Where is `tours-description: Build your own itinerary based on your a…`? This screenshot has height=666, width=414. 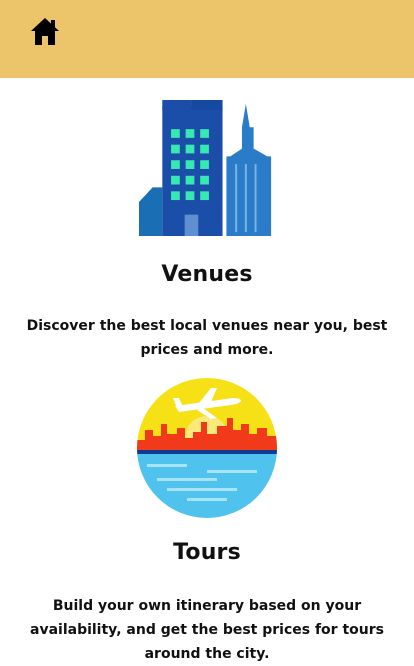
tours-description: Build your own itinerary based on your a… is located at coordinates (207, 630).